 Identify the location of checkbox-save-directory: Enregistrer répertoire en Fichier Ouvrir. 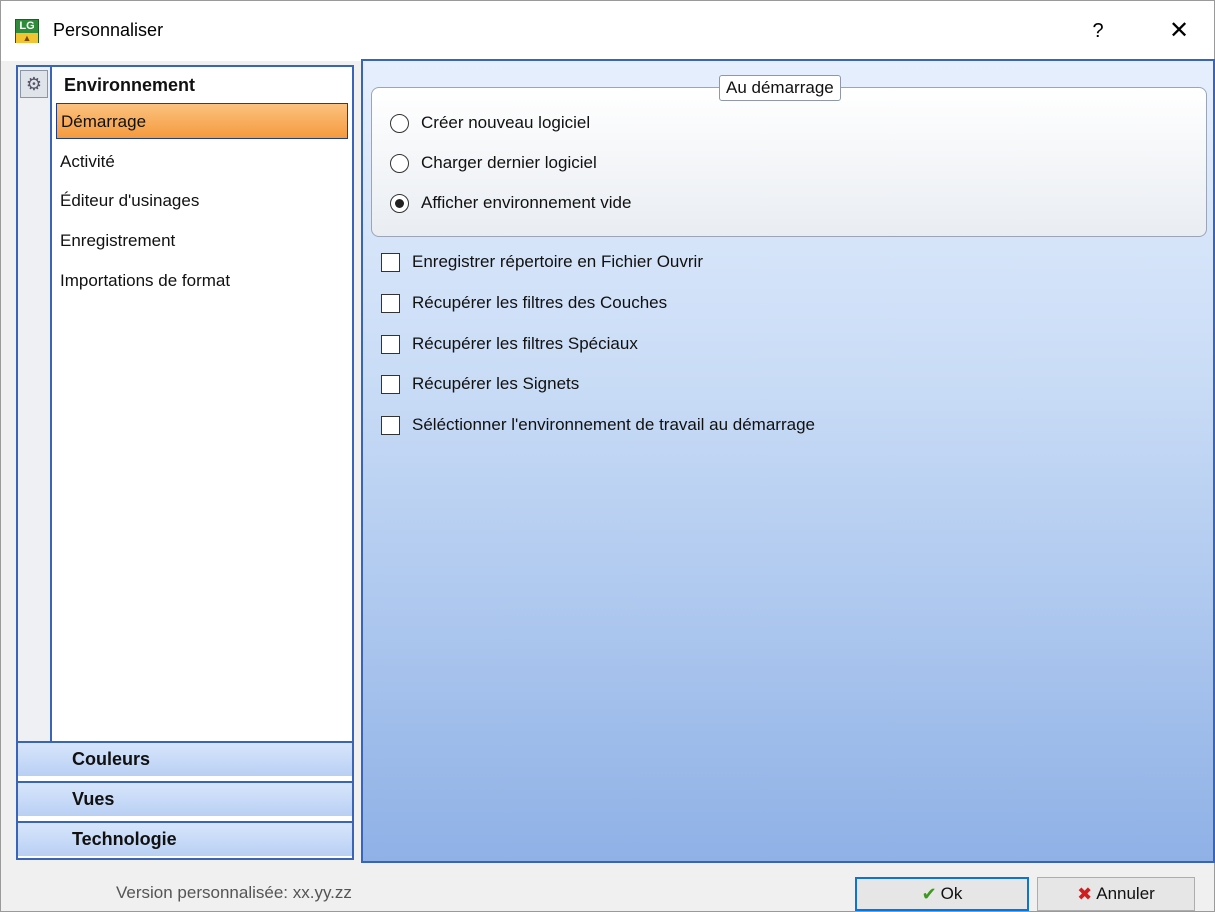
(542, 262).